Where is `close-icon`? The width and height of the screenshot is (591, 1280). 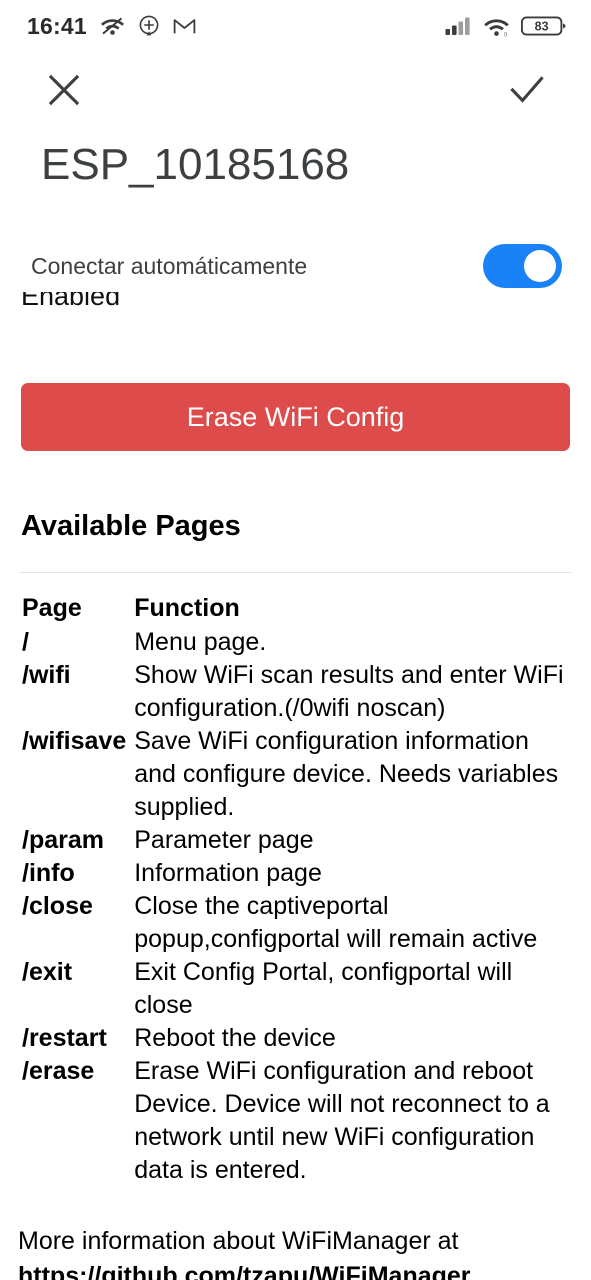
close-icon is located at coordinates (64, 90).